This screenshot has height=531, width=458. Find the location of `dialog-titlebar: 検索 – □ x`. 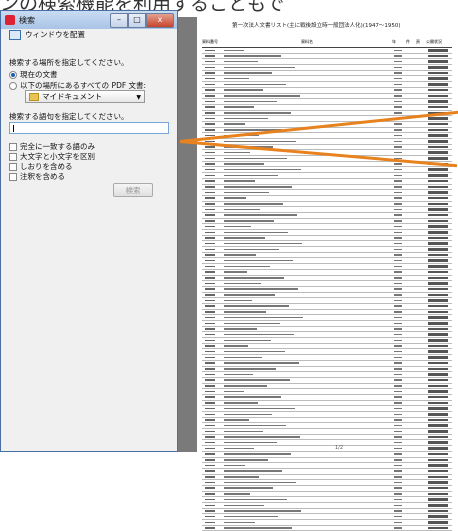

dialog-titlebar: 検索 – □ x is located at coordinates (89, 20).